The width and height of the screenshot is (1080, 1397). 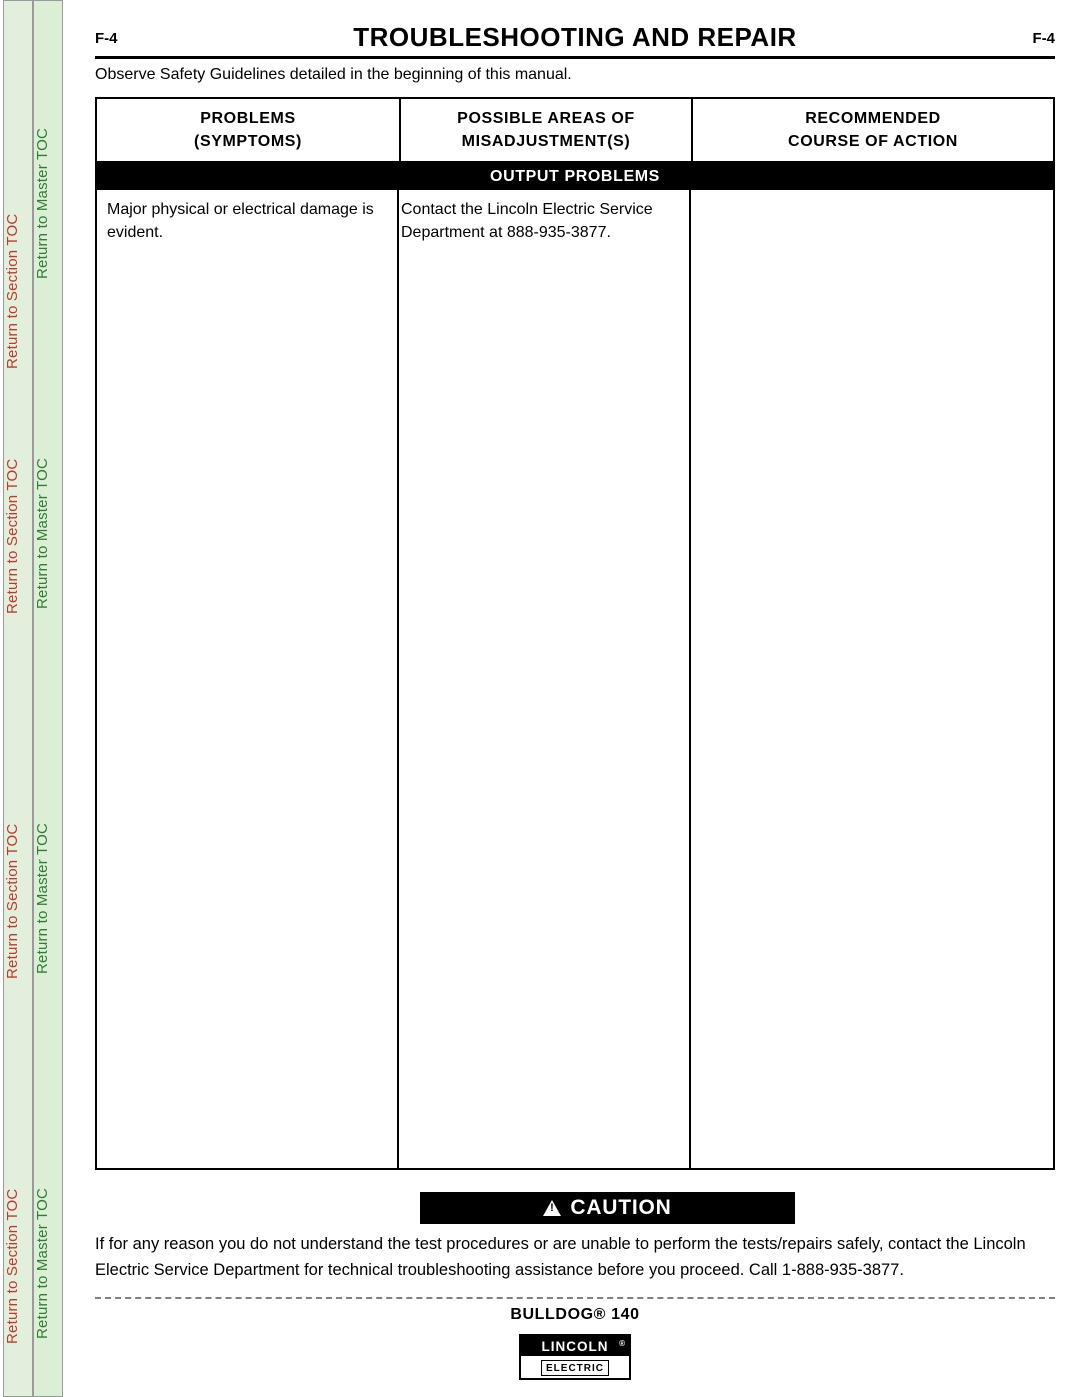 What do you see at coordinates (248, 130) in the screenshot?
I see `column-header-problems: PROBLEMS (SYMPTOMS)` at bounding box center [248, 130].